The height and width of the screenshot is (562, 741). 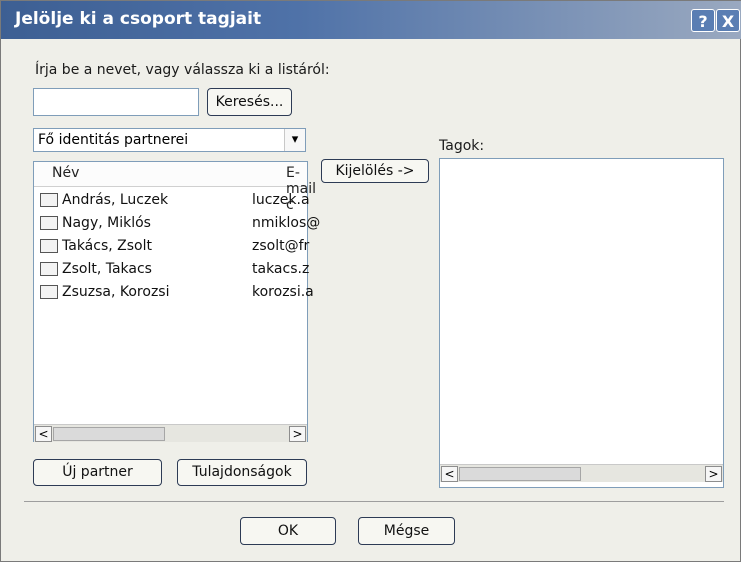 I want to click on contacts-horizontal-scrollbar: < >, so click(x=170, y=433).